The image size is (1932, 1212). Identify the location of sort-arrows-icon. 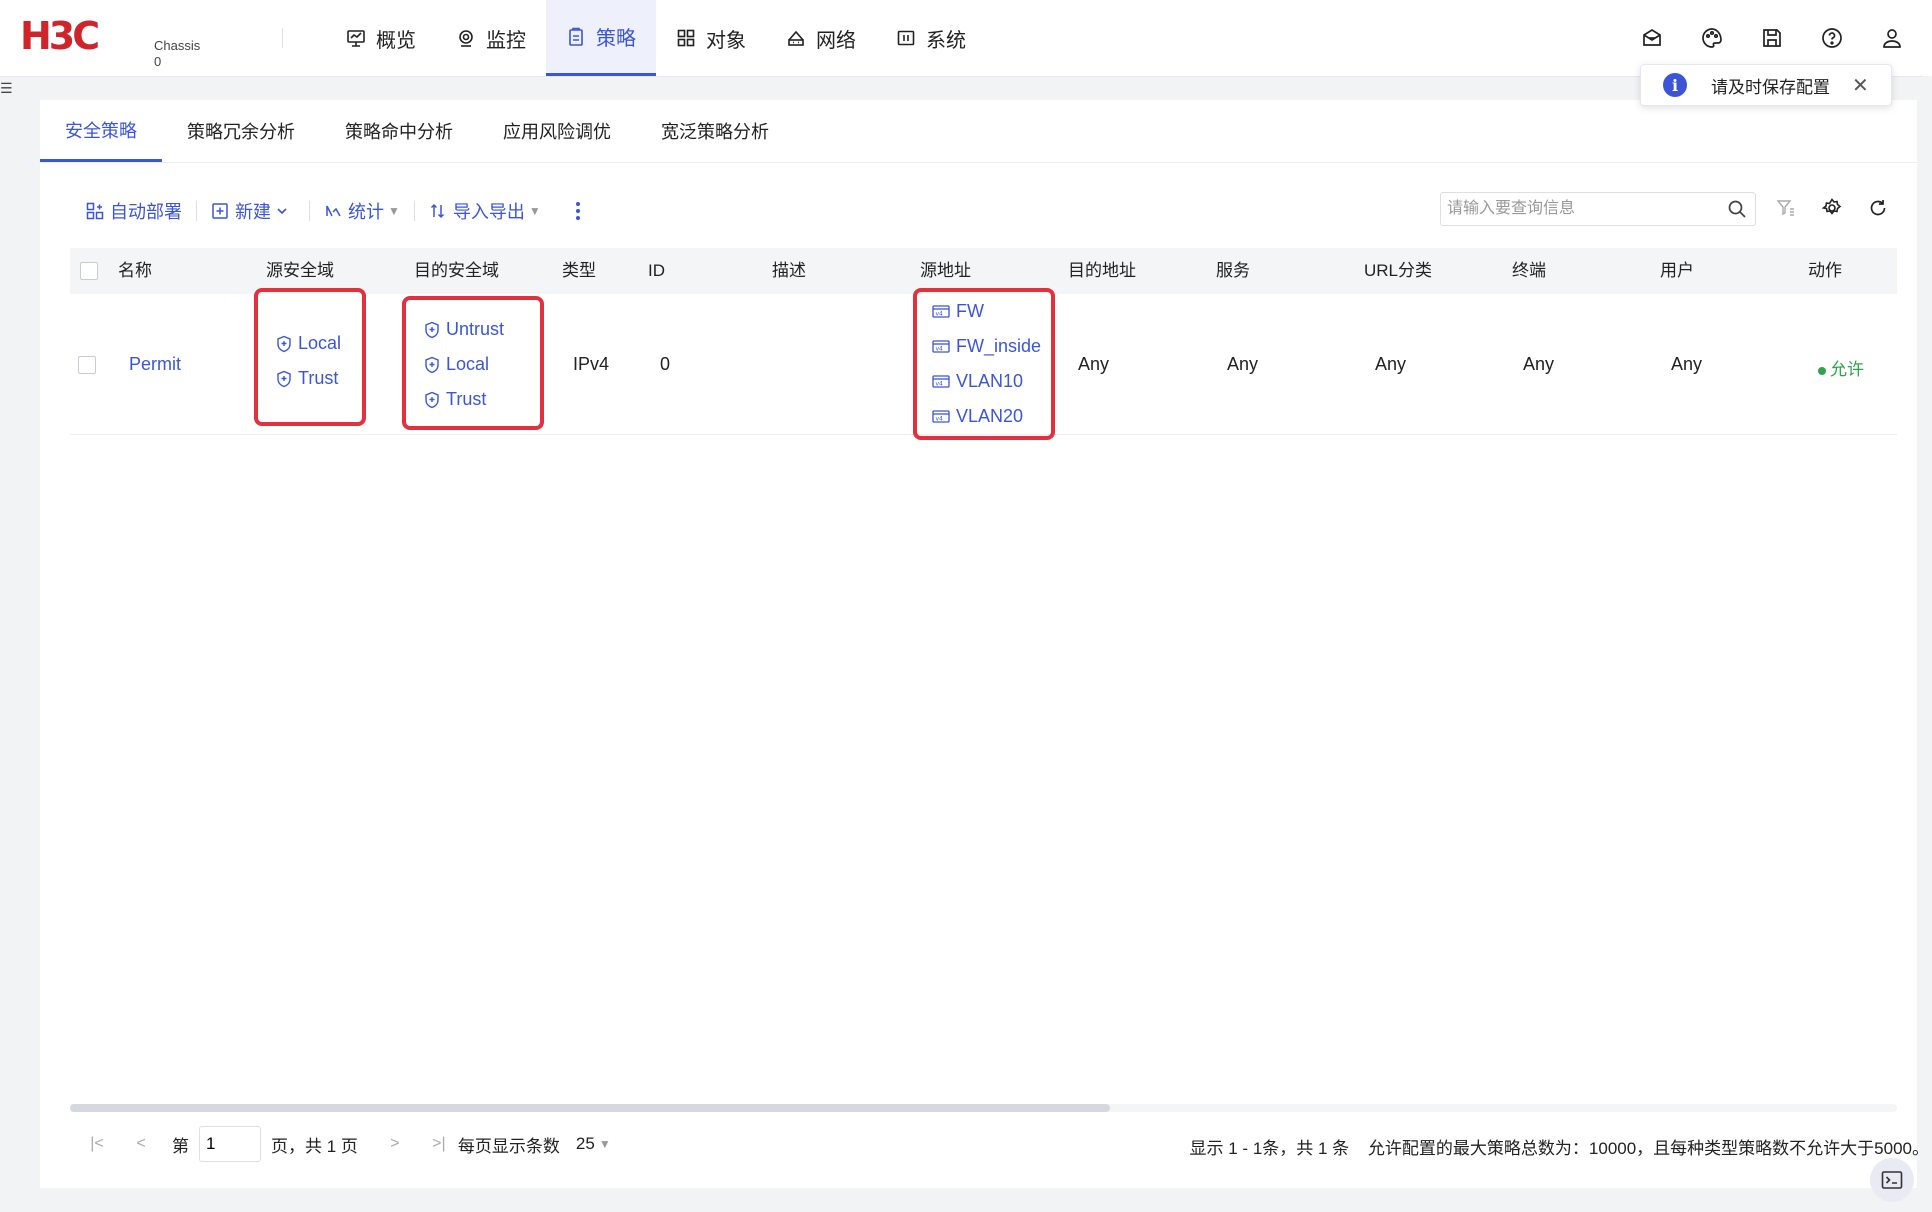
(437, 211).